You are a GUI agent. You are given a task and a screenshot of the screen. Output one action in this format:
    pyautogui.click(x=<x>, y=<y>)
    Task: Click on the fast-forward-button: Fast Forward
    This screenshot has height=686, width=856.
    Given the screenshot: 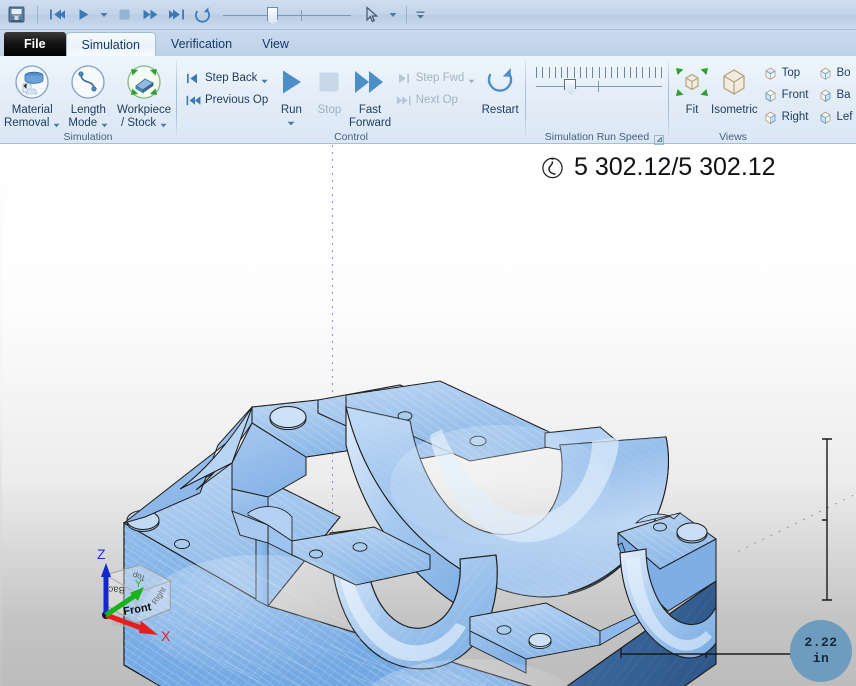 What is the action you would take?
    pyautogui.click(x=369, y=95)
    